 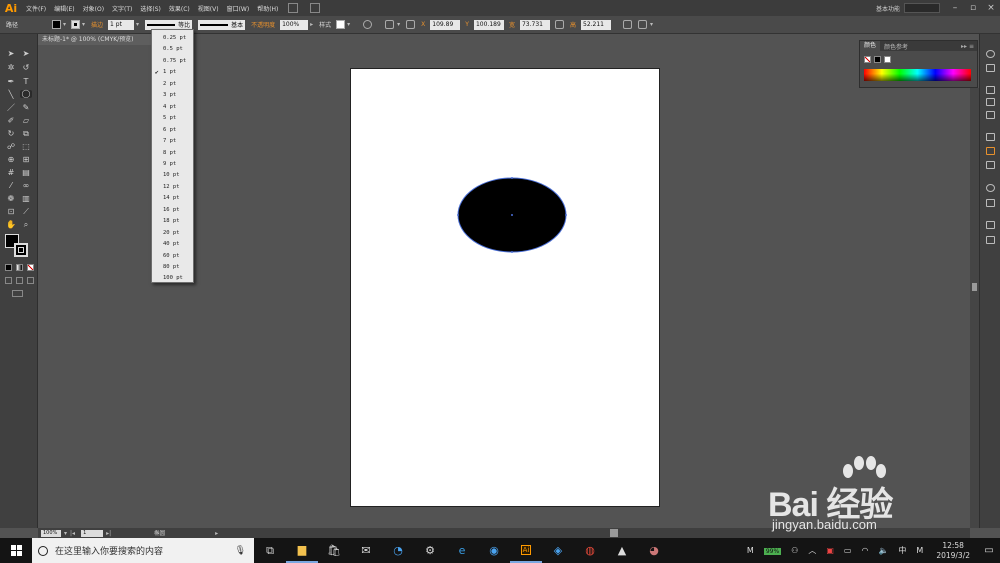 I want to click on h-field: 52.211, so click(x=596, y=24).